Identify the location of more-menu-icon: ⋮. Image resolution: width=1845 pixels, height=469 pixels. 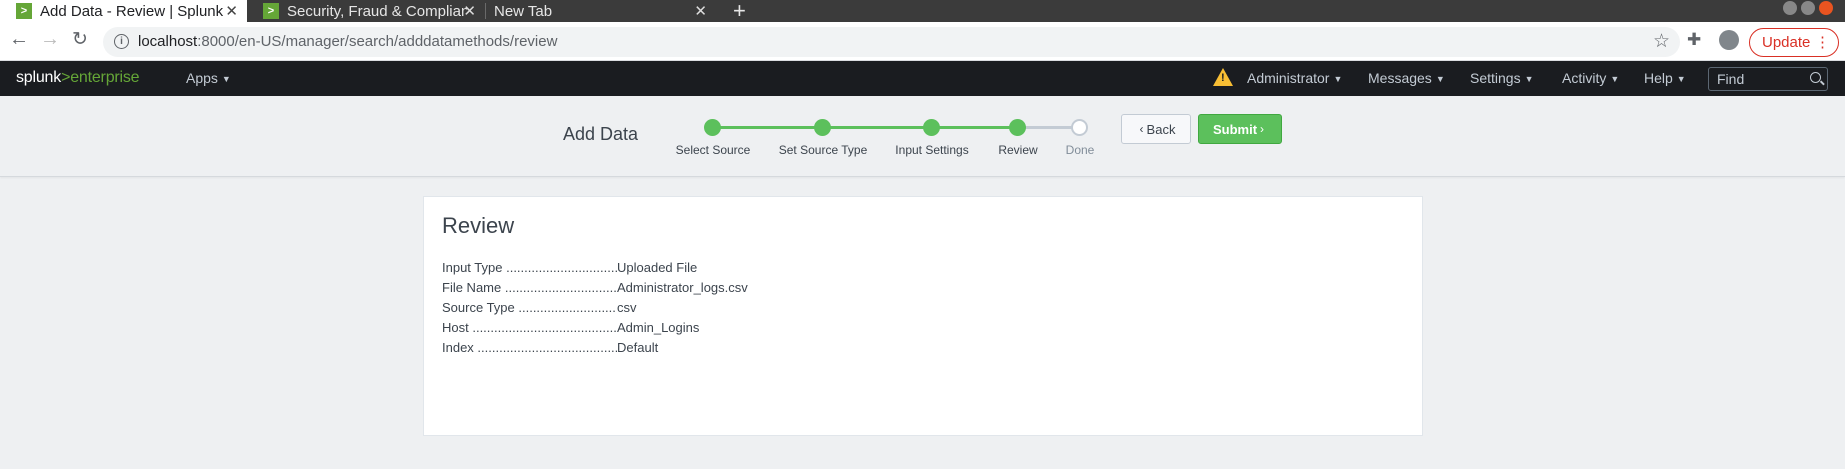
(1822, 42).